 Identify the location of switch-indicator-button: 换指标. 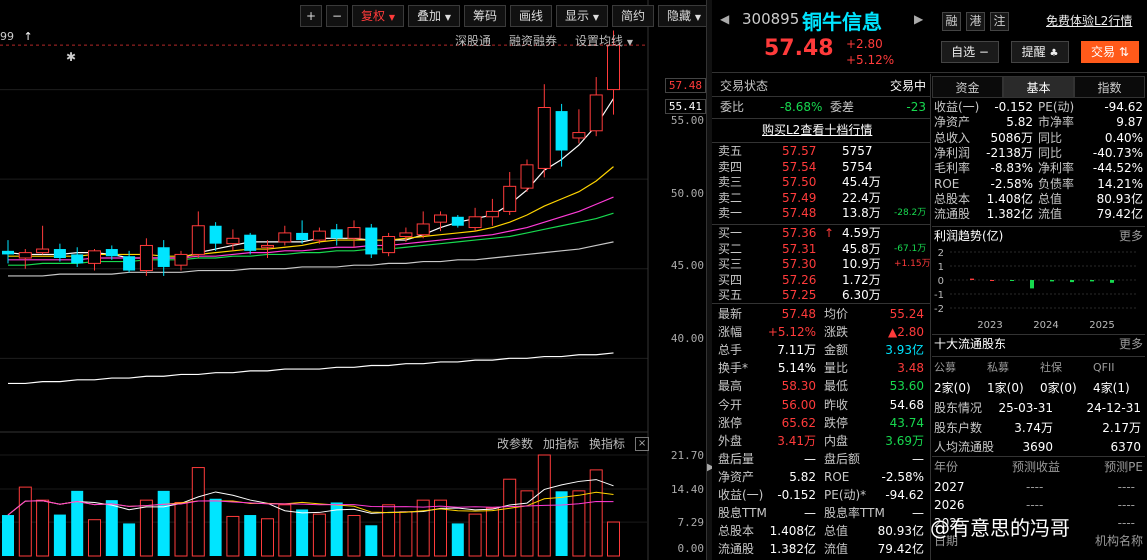
(607, 443).